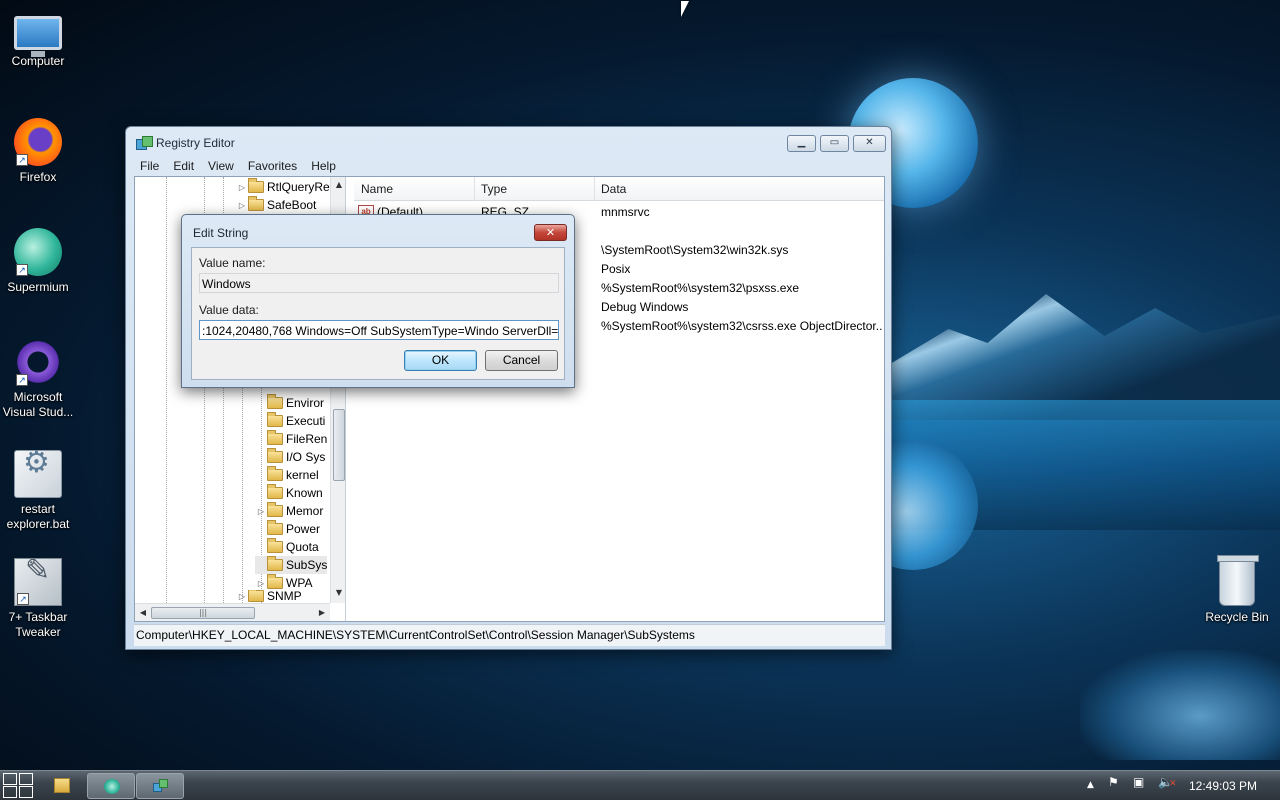  Describe the element at coordinates (38, 516) in the screenshot. I see `desktop-icon-label: restart explorer.bat` at that location.